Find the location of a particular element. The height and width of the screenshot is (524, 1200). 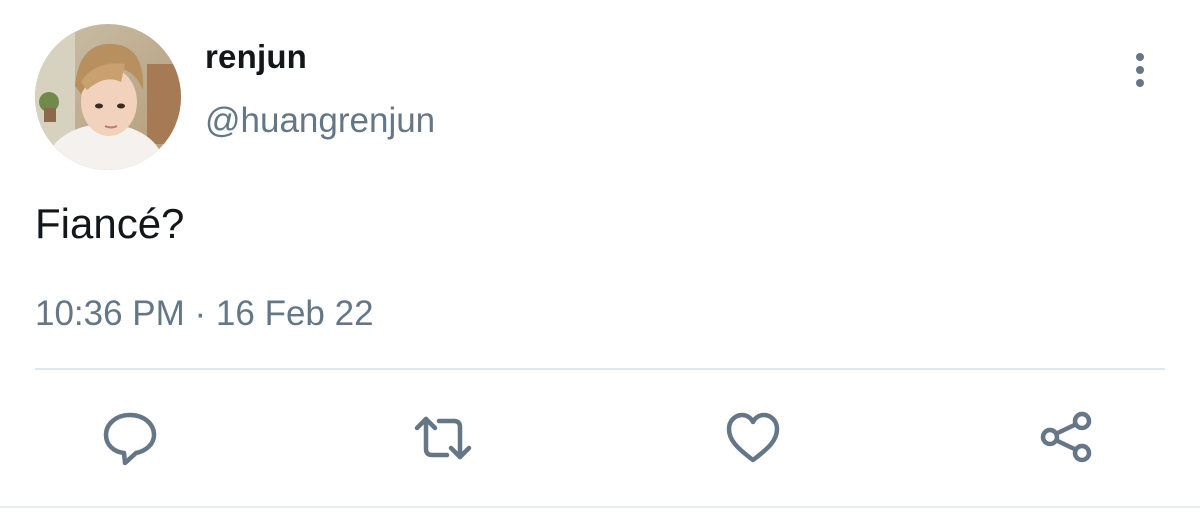

share-button is located at coordinates (1067, 438).